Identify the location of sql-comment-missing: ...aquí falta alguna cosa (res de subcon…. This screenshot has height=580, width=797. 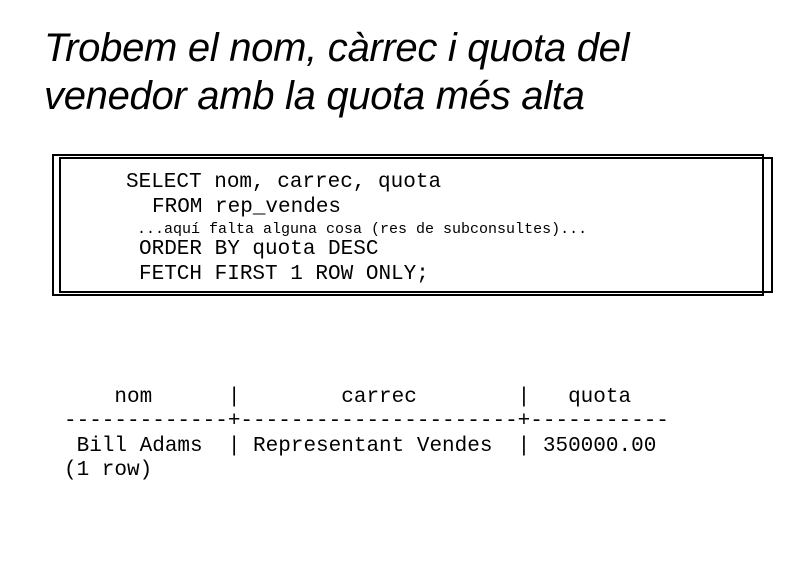
(362, 229).